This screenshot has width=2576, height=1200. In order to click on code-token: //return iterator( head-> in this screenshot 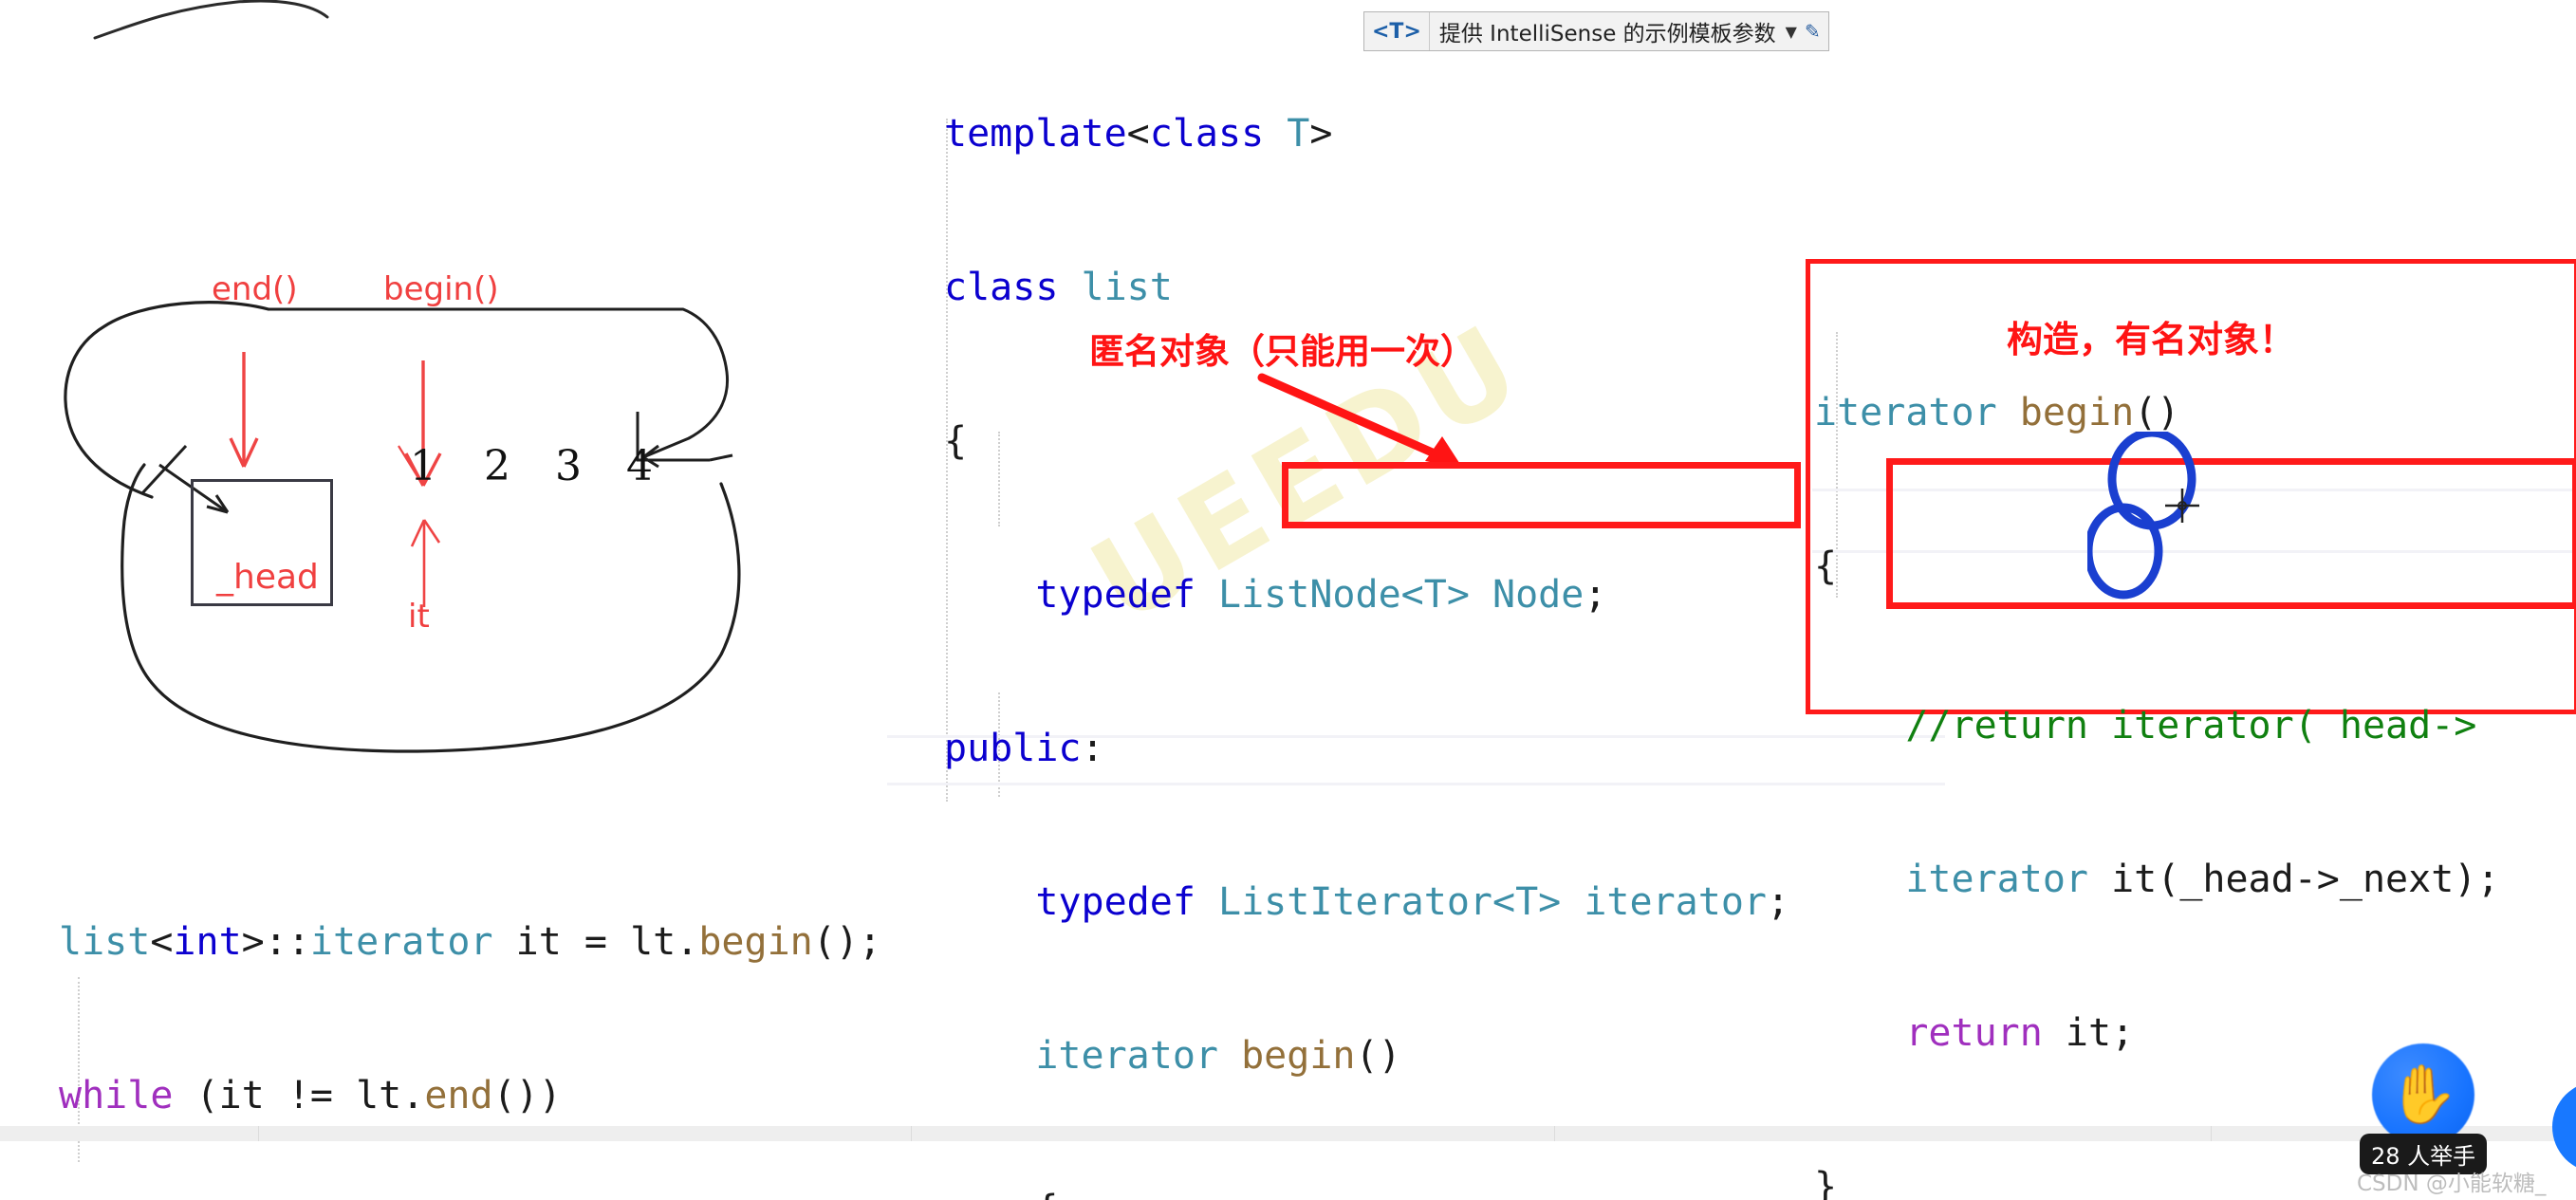, I will do `click(2145, 726)`.